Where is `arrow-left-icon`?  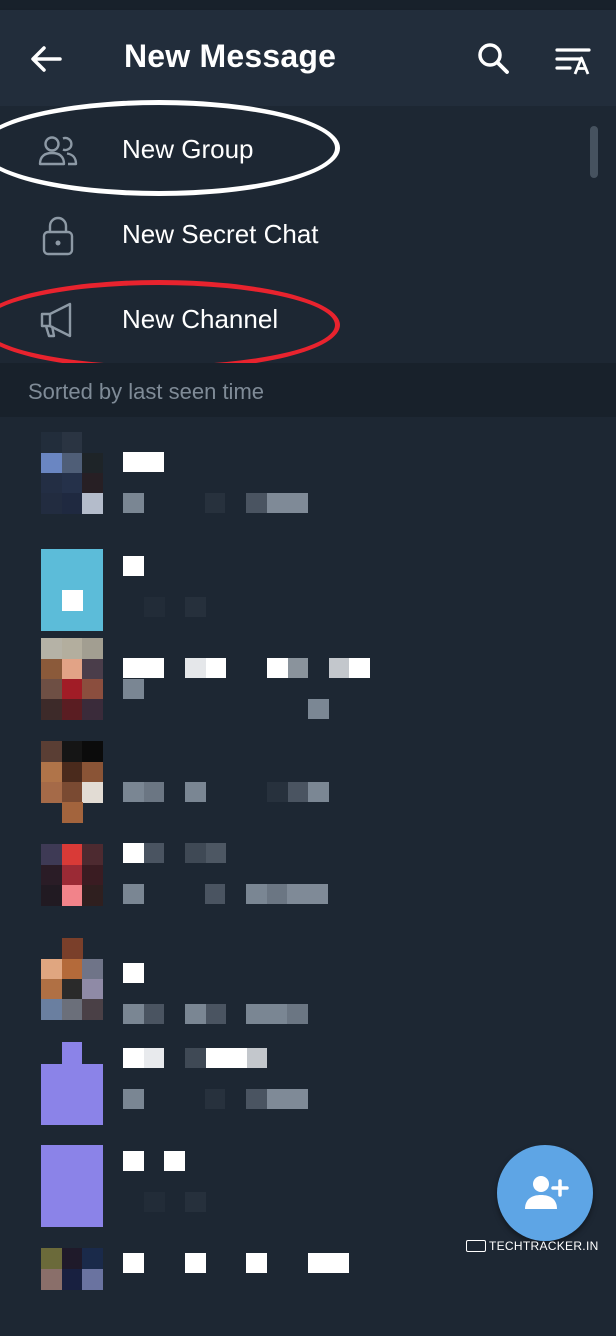 arrow-left-icon is located at coordinates (46, 59).